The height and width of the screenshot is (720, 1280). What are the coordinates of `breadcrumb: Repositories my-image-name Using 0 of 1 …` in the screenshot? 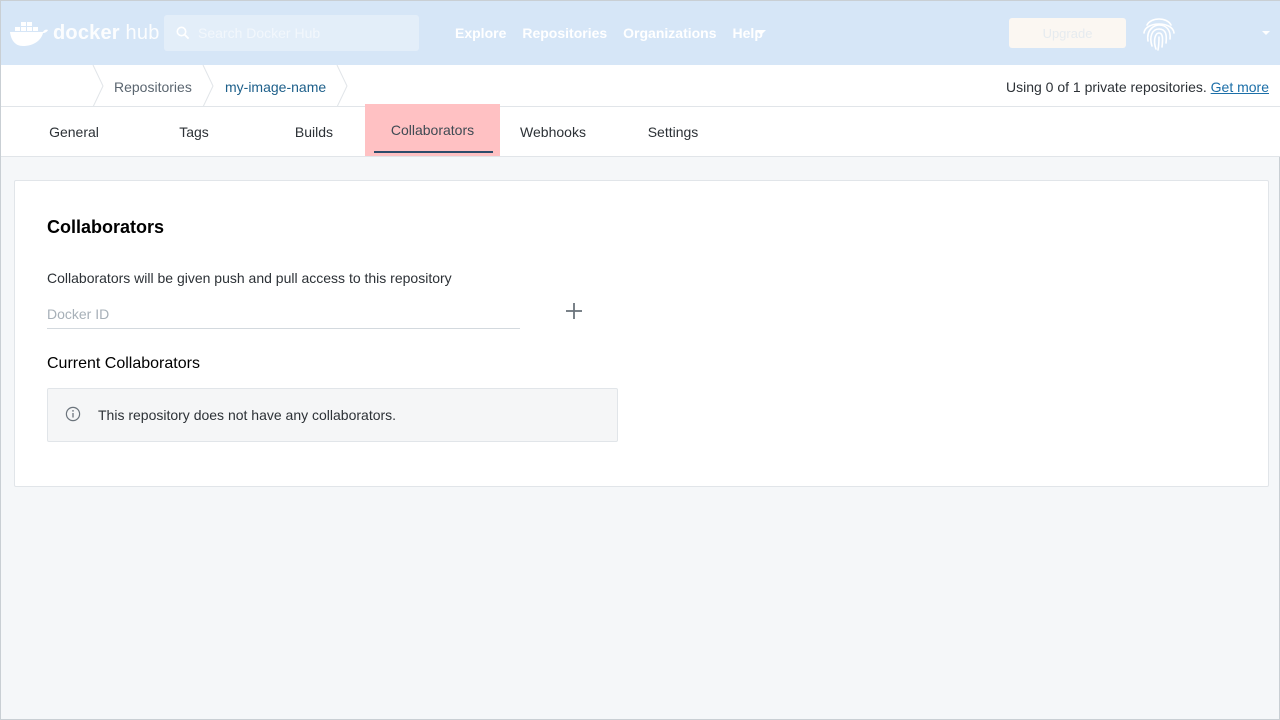 It's located at (640, 86).